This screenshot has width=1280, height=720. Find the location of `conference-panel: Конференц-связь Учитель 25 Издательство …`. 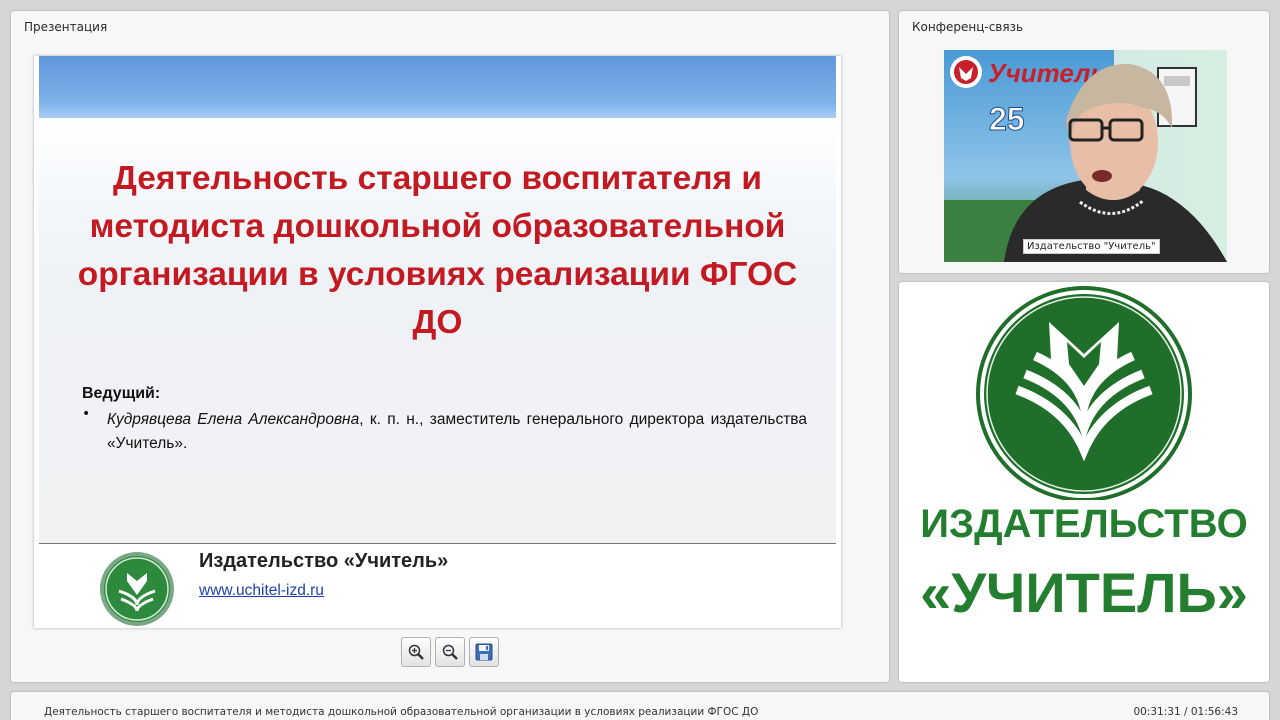

conference-panel: Конференц-связь Учитель 25 Издательство … is located at coordinates (1084, 142).